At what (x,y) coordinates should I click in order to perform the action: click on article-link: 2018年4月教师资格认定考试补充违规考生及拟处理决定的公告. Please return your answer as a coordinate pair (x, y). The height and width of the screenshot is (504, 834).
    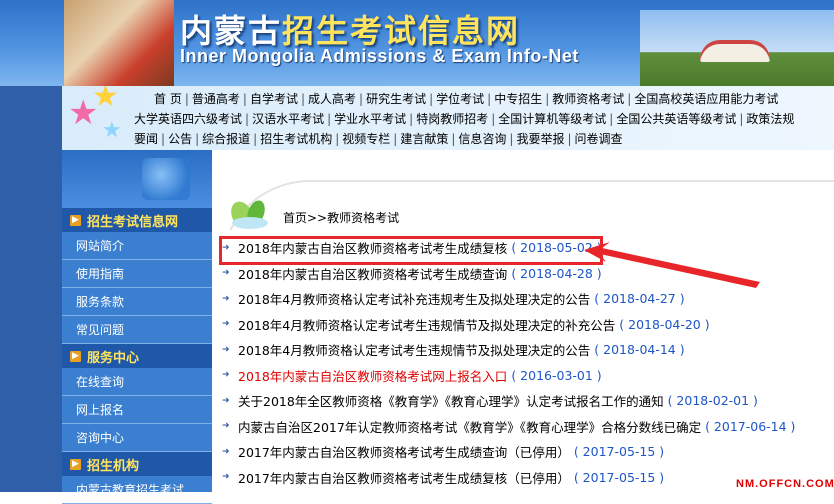
    Looking at the image, I should click on (414, 298).